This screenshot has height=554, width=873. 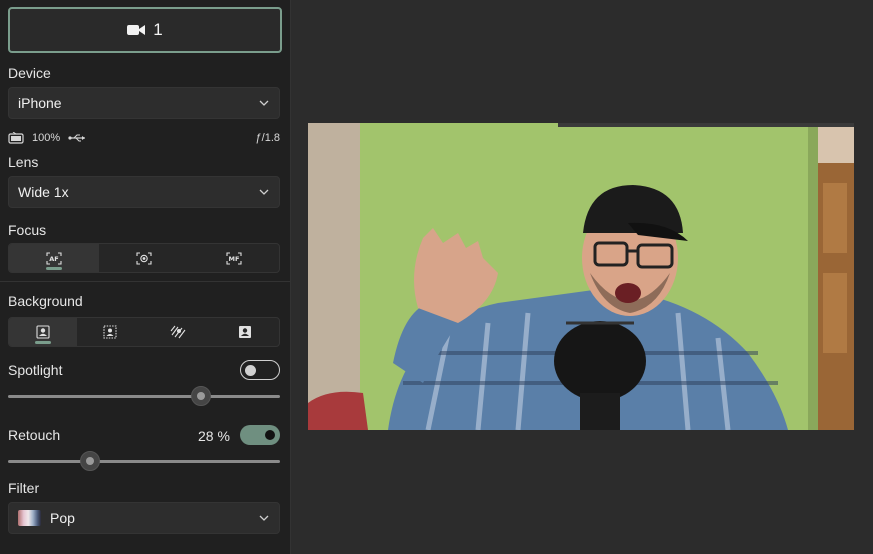 What do you see at coordinates (144, 103) in the screenshot?
I see `device-dropdown: iPhone` at bounding box center [144, 103].